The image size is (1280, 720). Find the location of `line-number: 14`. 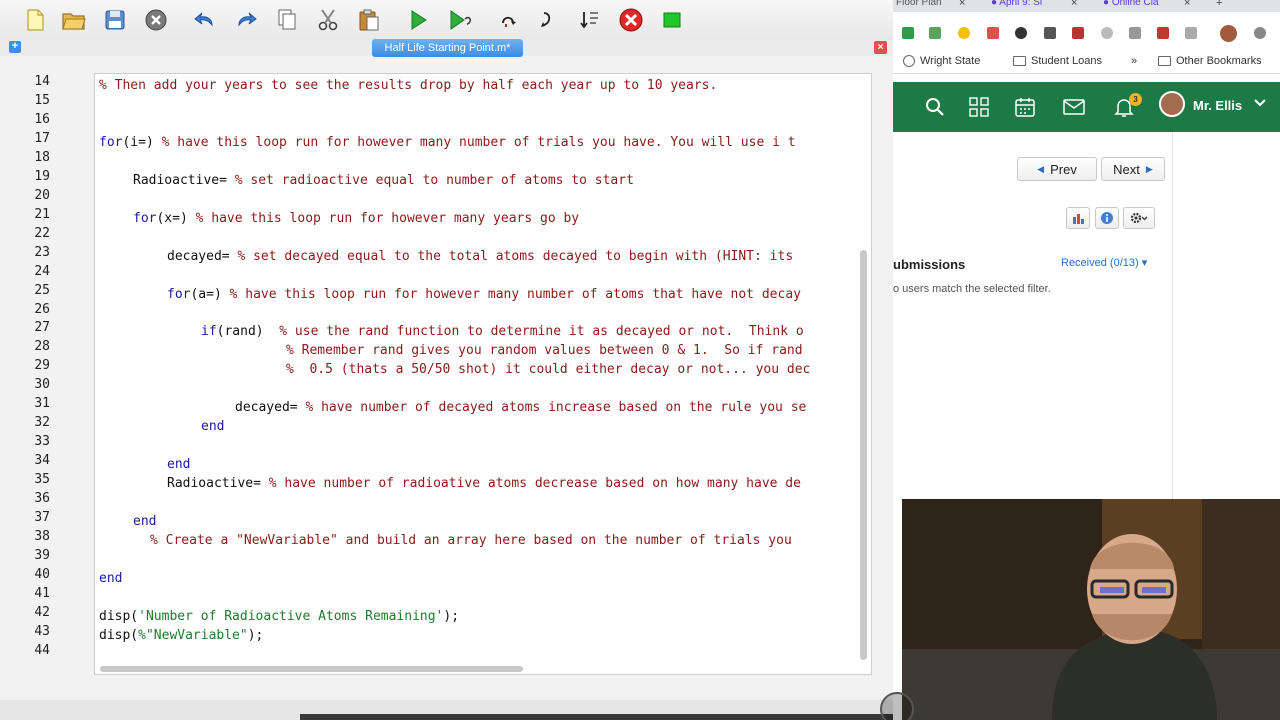

line-number: 14 is located at coordinates (42, 81).